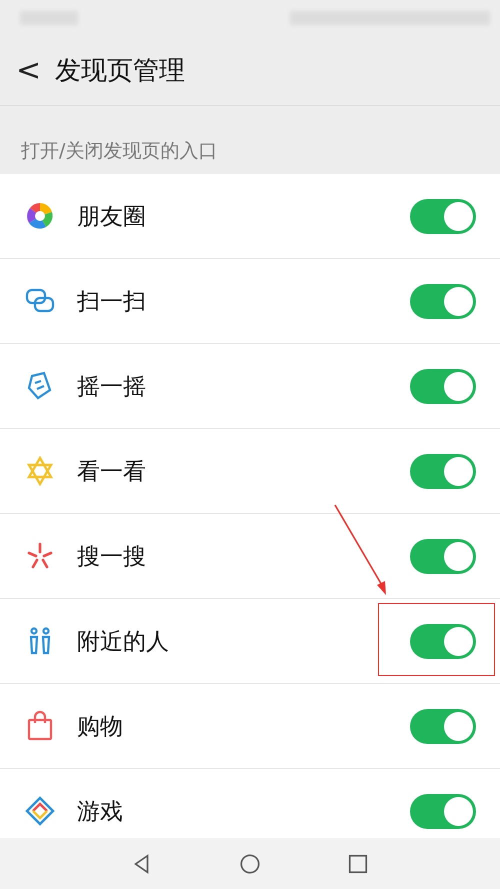 The width and height of the screenshot is (500, 889). Describe the element at coordinates (250, 863) in the screenshot. I see `home-circle-icon` at that location.